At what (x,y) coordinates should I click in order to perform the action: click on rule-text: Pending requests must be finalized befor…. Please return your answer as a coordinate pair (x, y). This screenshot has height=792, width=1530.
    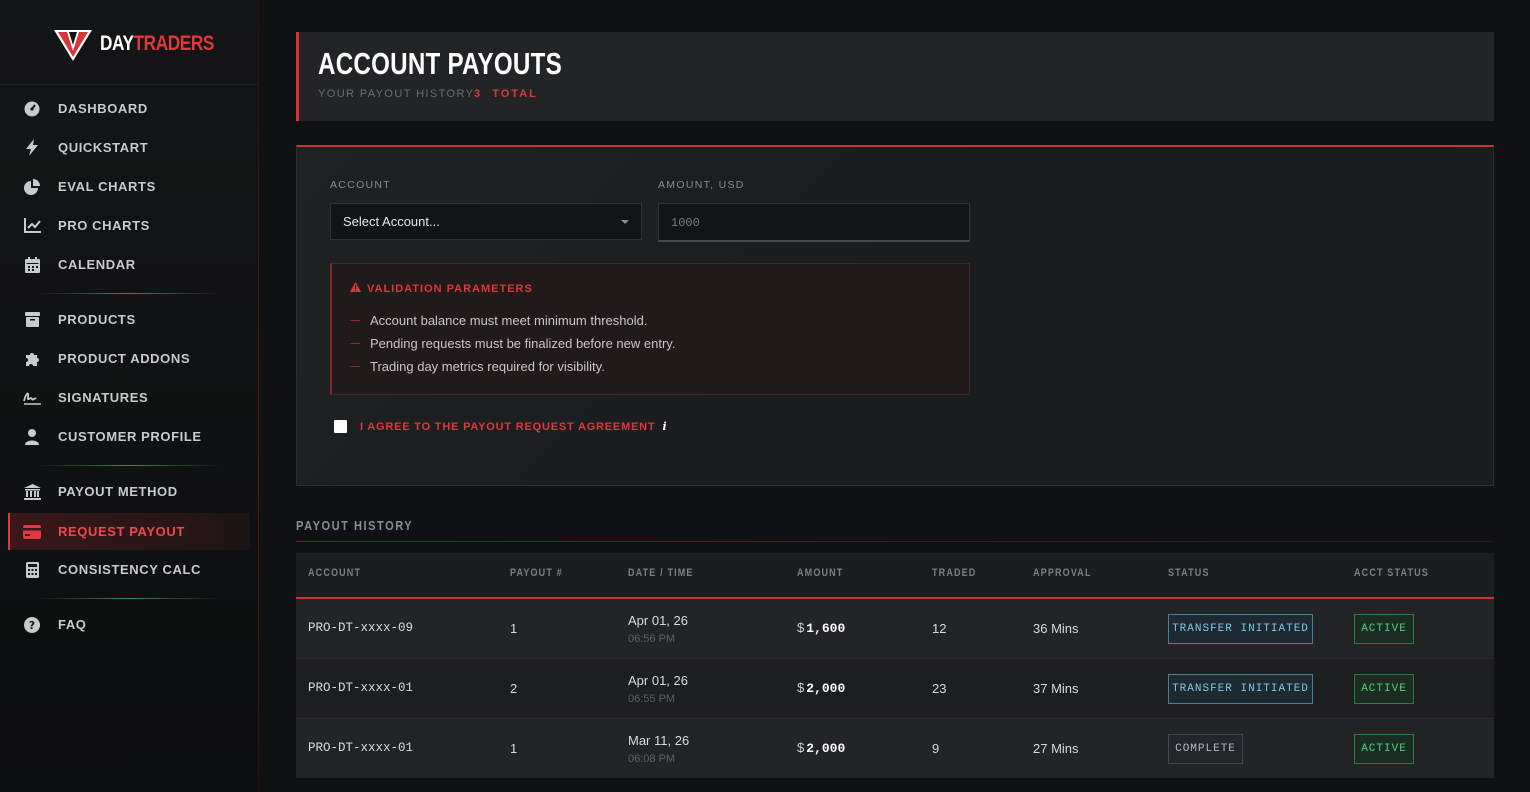
    Looking at the image, I should click on (523, 343).